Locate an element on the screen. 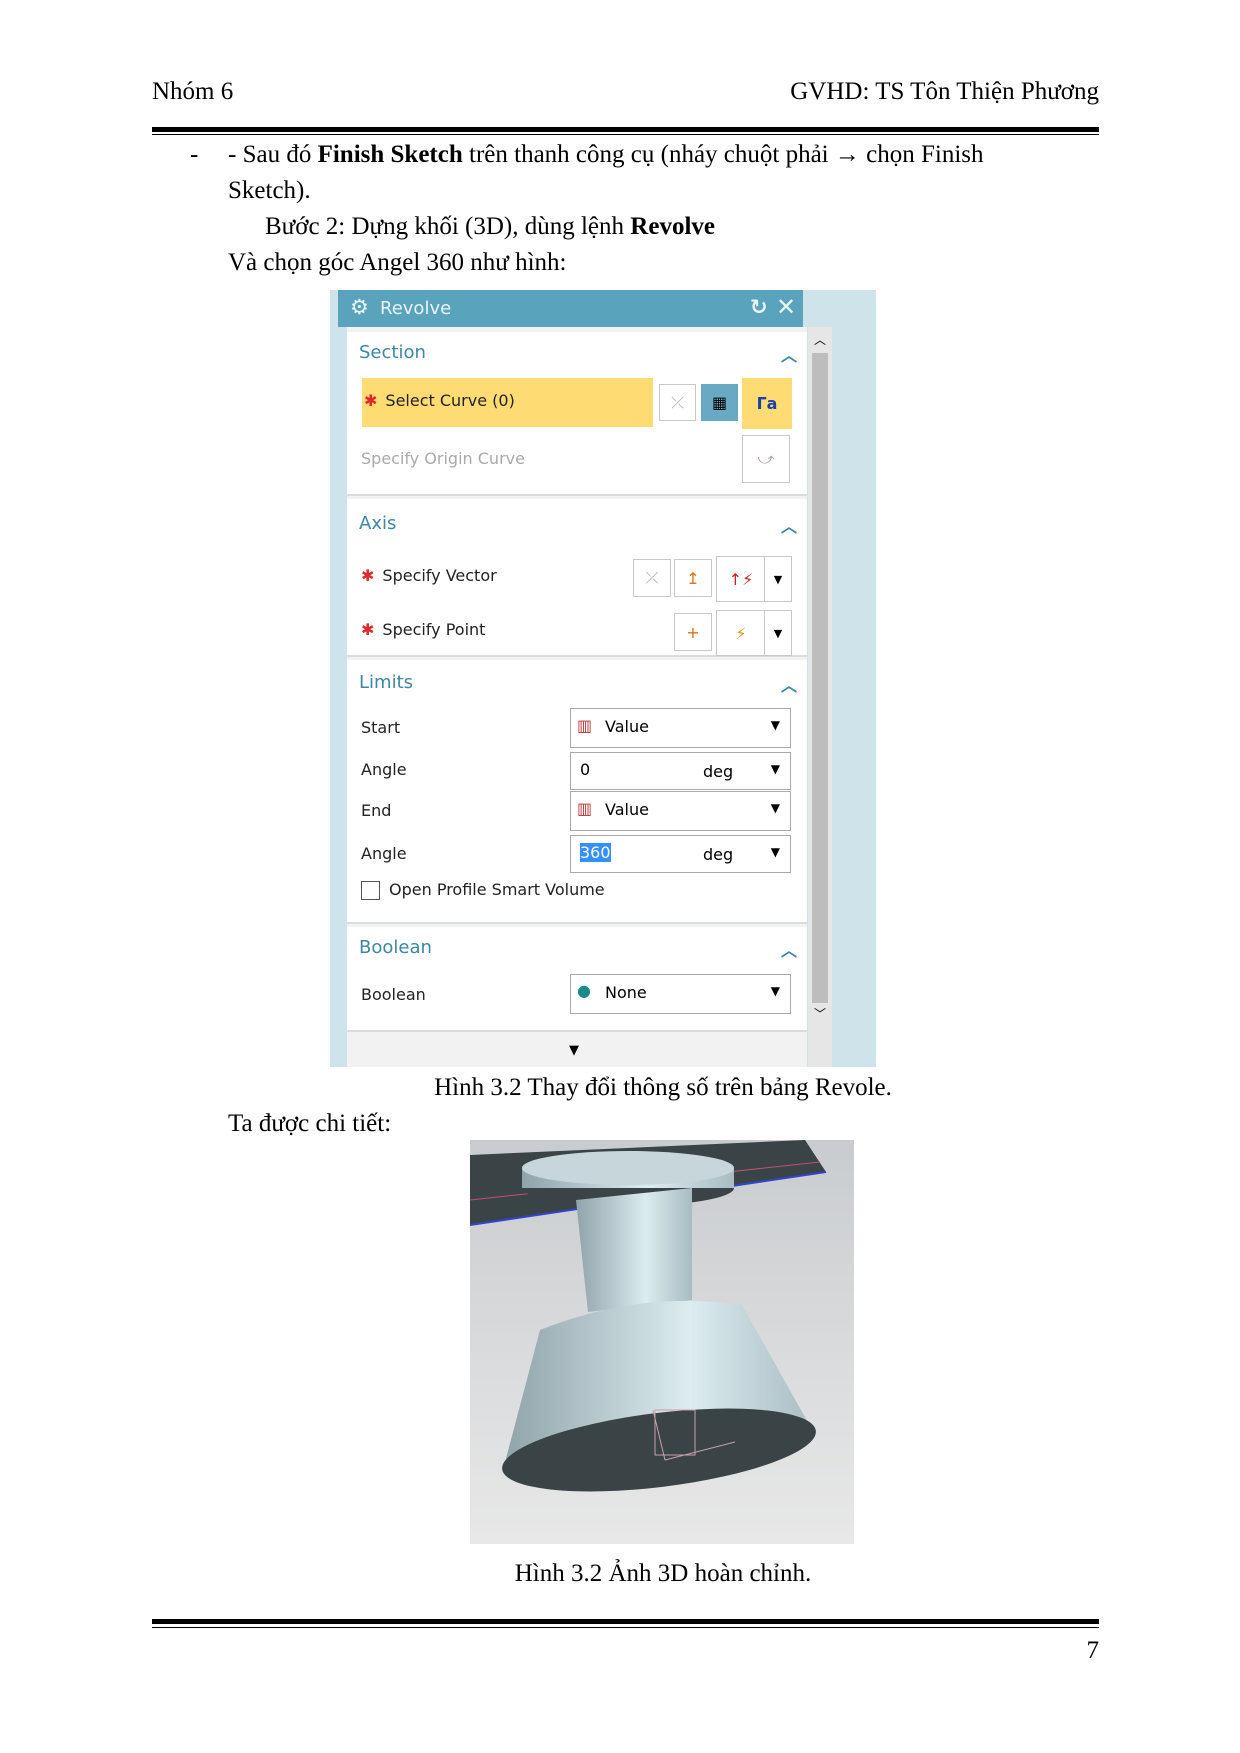  select-curve-label: ✱ Select Curve (0) is located at coordinates (439, 400).